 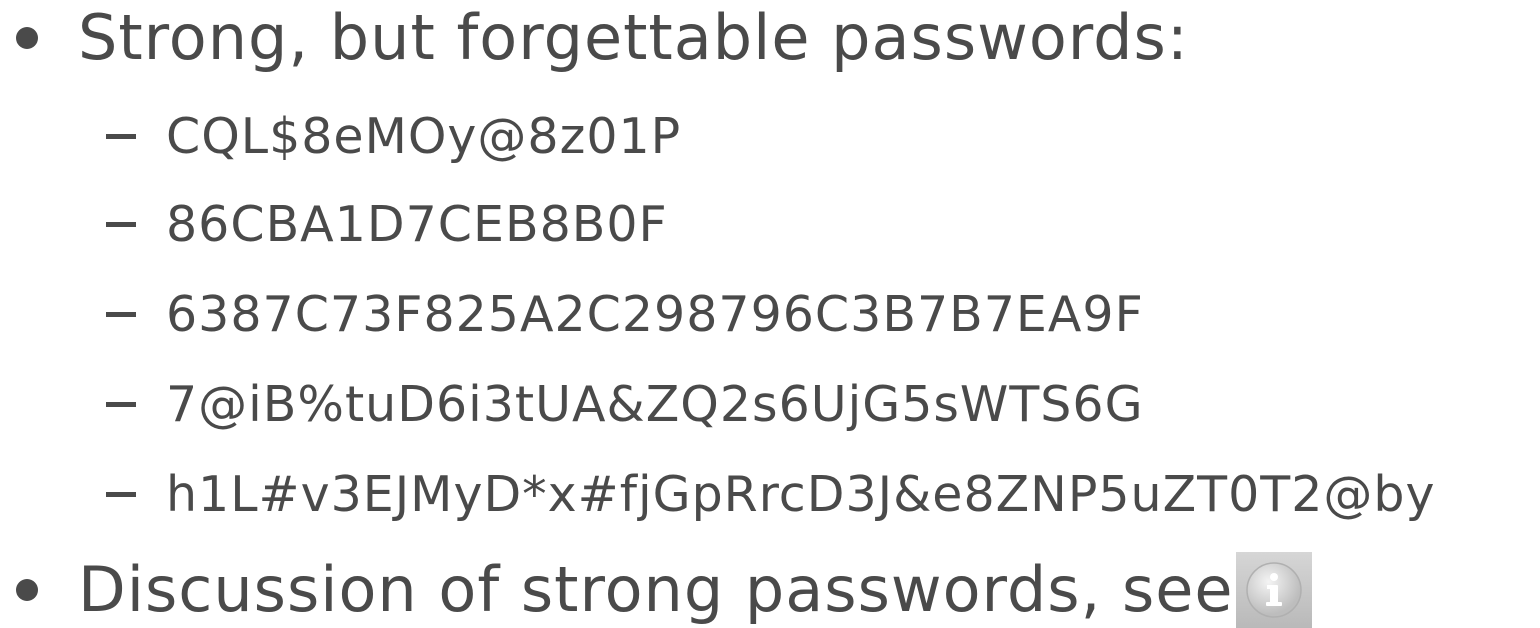 I want to click on bullet-item-2: Discussion of strong passwords, see, so click(x=656, y=590).